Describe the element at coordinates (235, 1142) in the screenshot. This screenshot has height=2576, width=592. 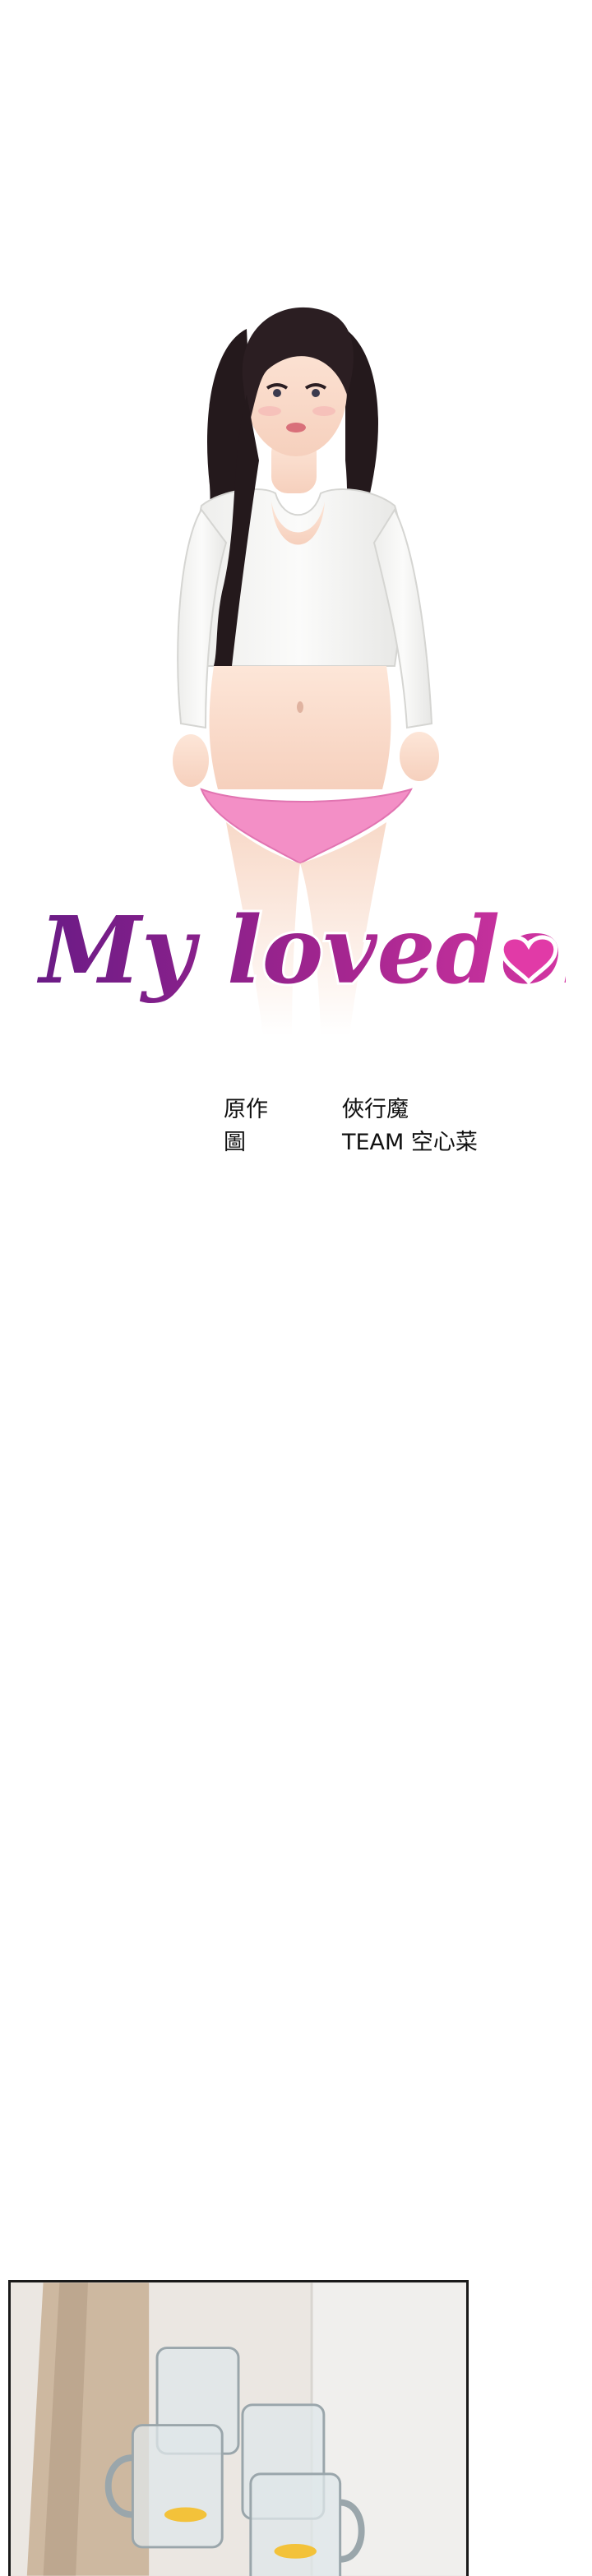
I see `credit-role: 圖` at that location.